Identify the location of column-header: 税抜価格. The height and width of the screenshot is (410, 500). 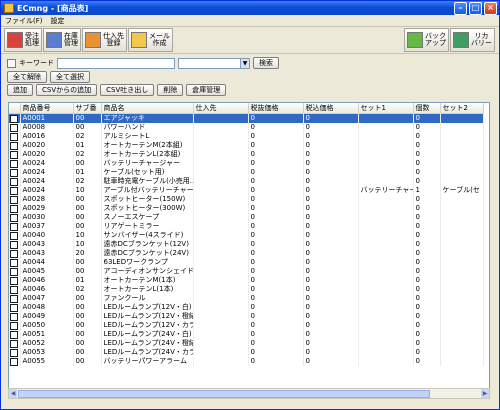
(276, 108).